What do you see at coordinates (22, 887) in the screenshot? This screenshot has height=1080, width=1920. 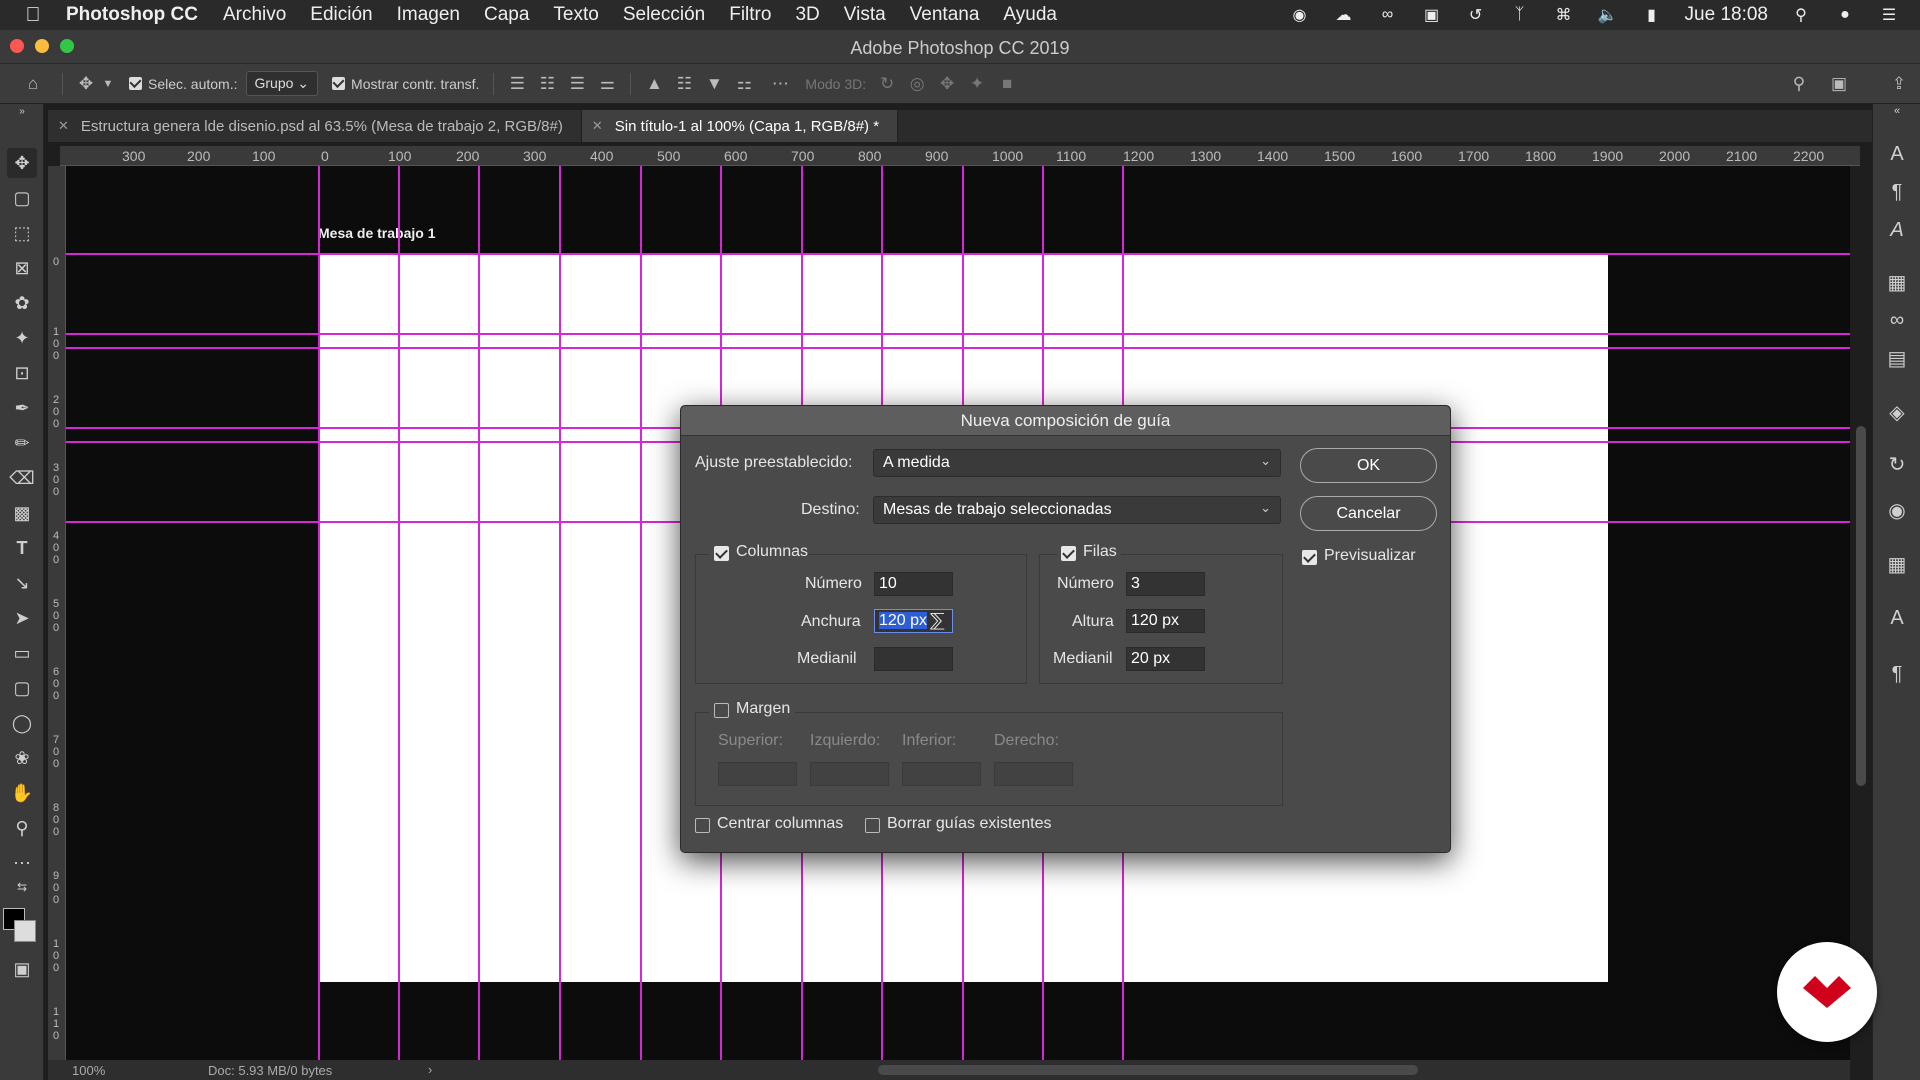 I see `swap-colors-icon: ⇆` at bounding box center [22, 887].